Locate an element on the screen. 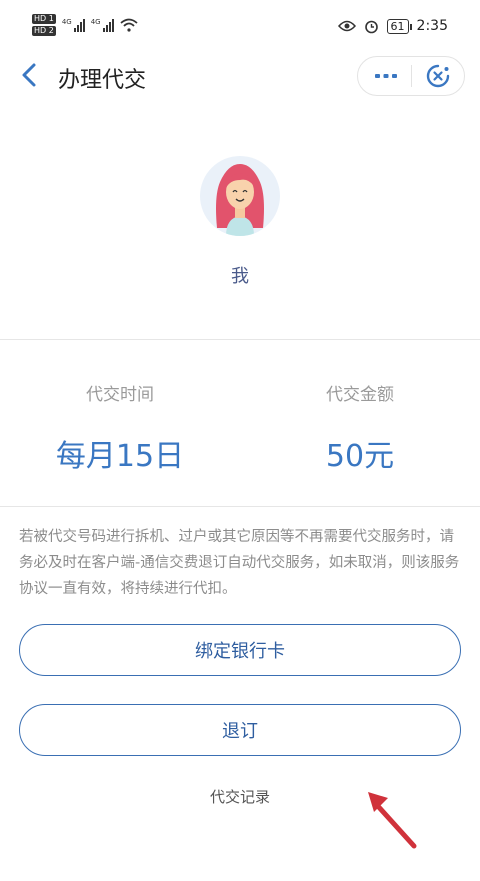  net2-label: 4G is located at coordinates (95, 22).